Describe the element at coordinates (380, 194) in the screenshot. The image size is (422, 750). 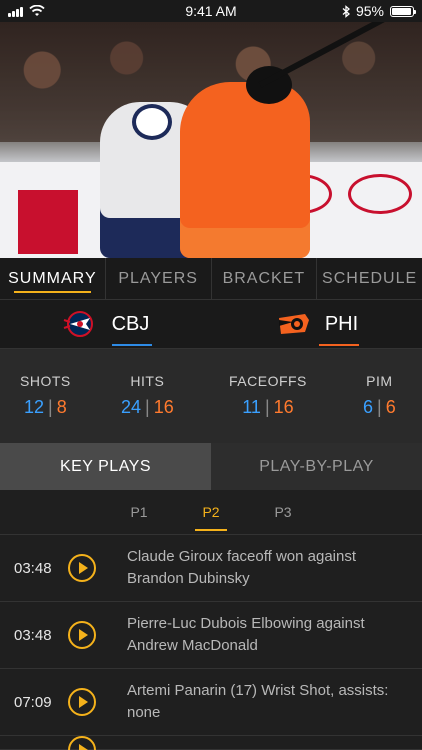
I see `board-logo-right` at that location.